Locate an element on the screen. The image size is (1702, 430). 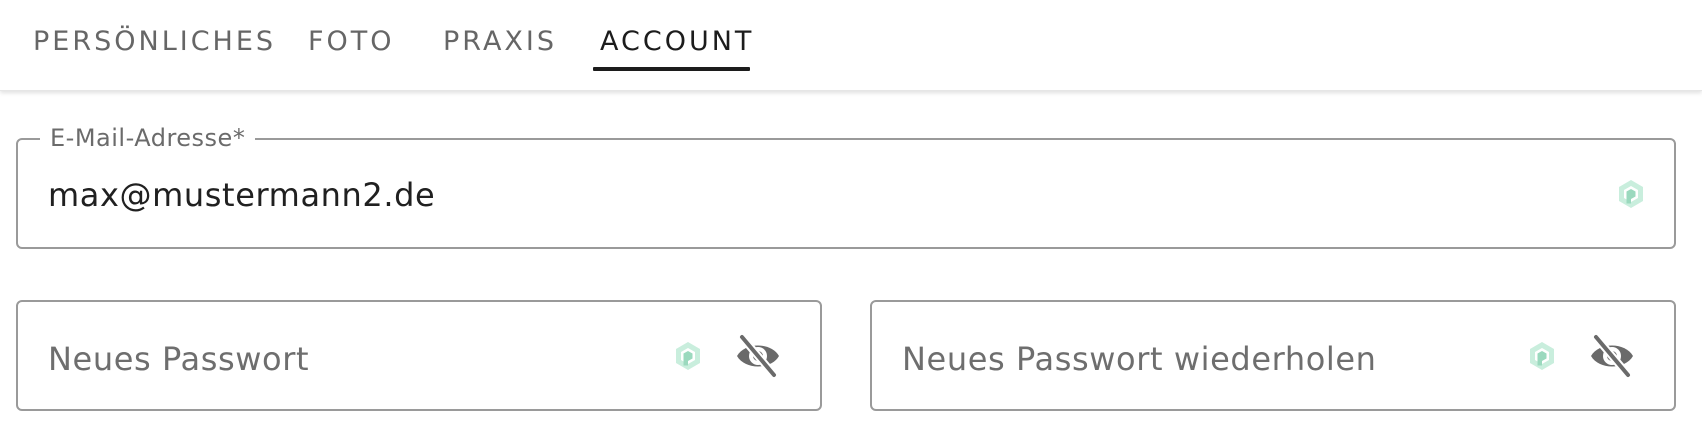
tab-foto: FOTO is located at coordinates (351, 45).